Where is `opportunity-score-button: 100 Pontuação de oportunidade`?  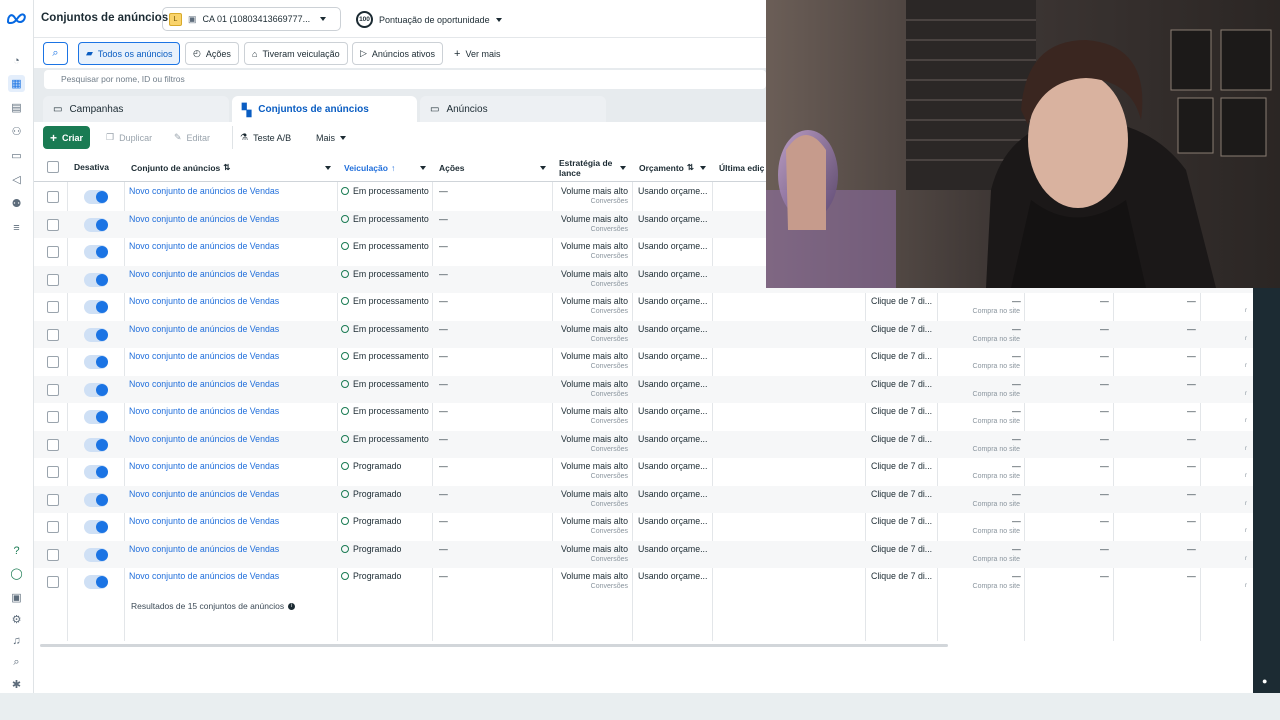 opportunity-score-button: 100 Pontuação de oportunidade is located at coordinates (429, 19).